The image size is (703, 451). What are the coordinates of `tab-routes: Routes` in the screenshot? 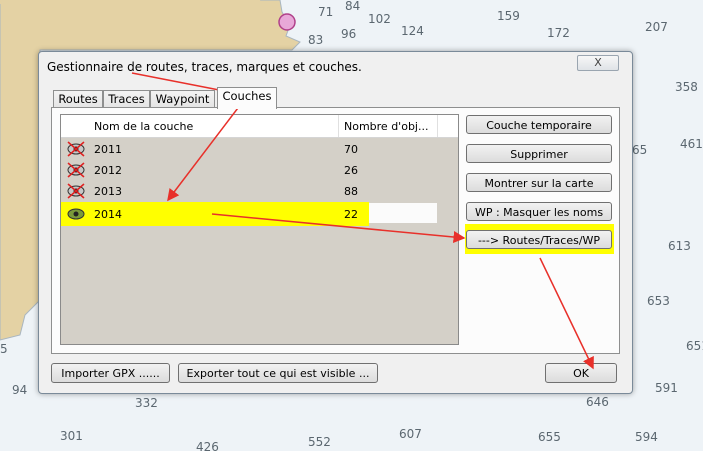 It's located at (78, 99).